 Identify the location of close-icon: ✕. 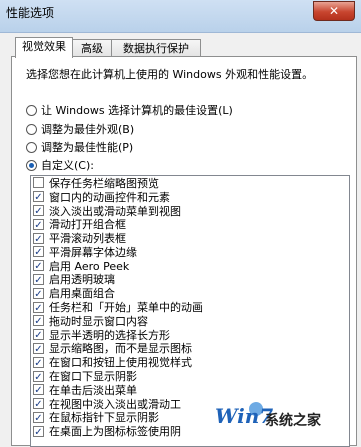
(334, 11).